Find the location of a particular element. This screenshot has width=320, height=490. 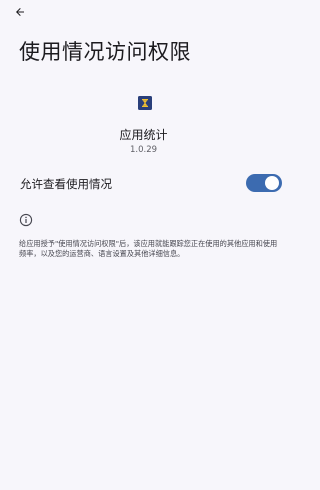

arrow-left-icon is located at coordinates (20, 12).